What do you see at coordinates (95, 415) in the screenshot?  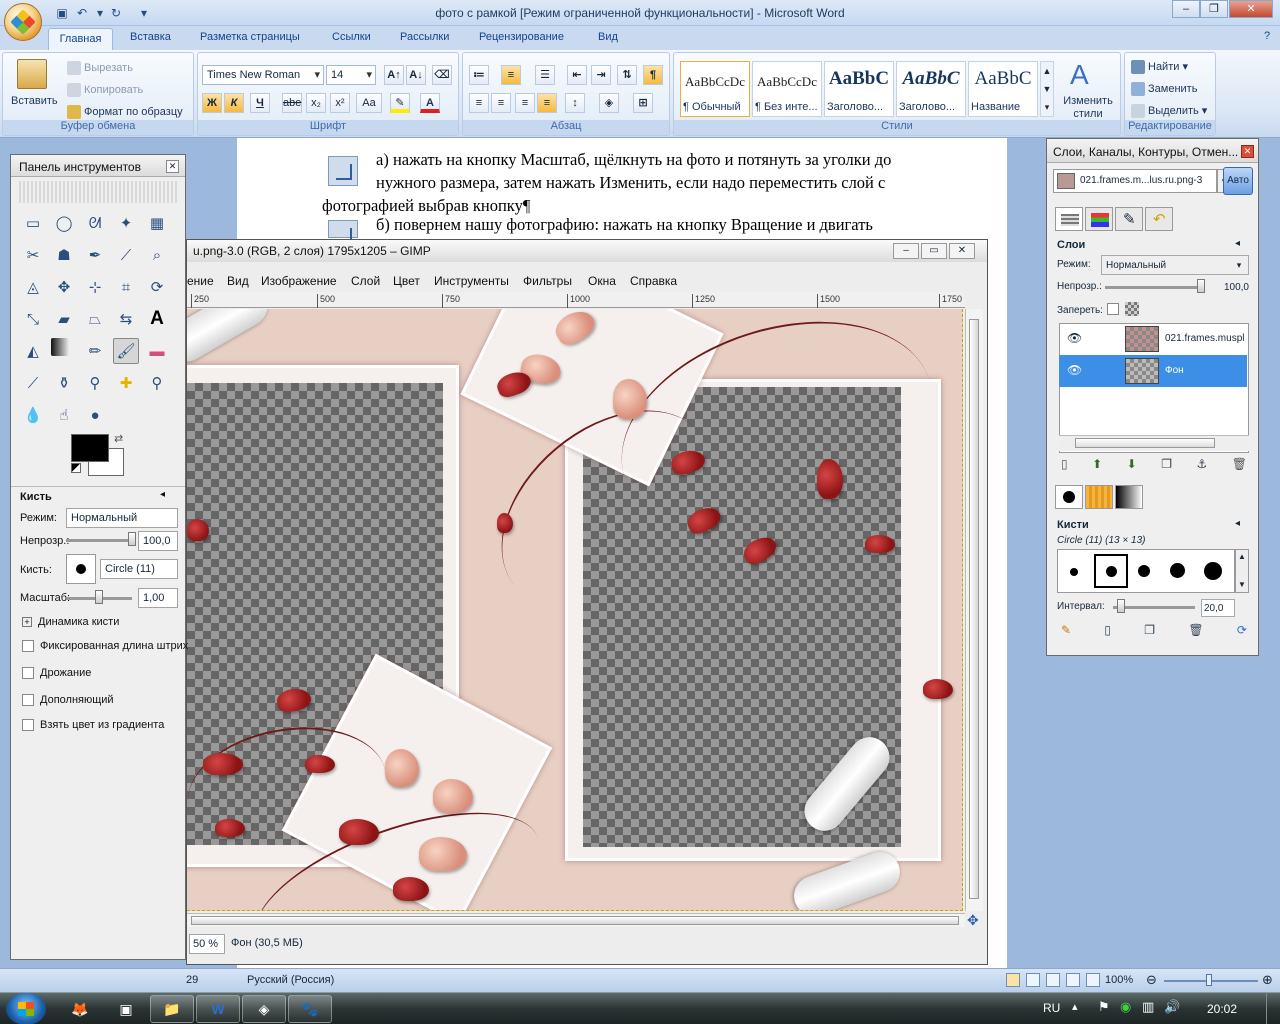 I see `dodge-burn-icon: ●` at bounding box center [95, 415].